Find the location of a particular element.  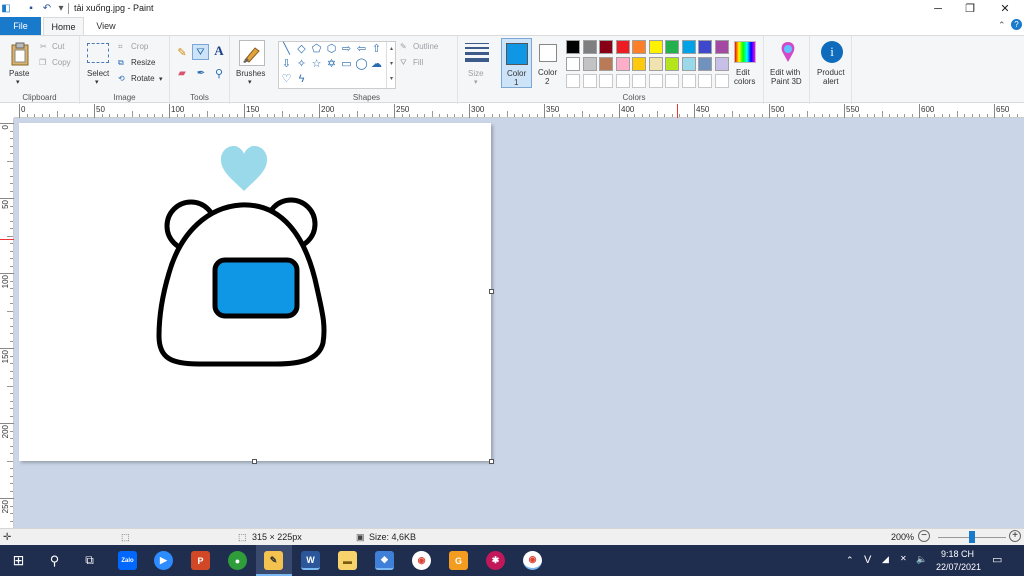

resize-button: Resize is located at coordinates (143, 62).